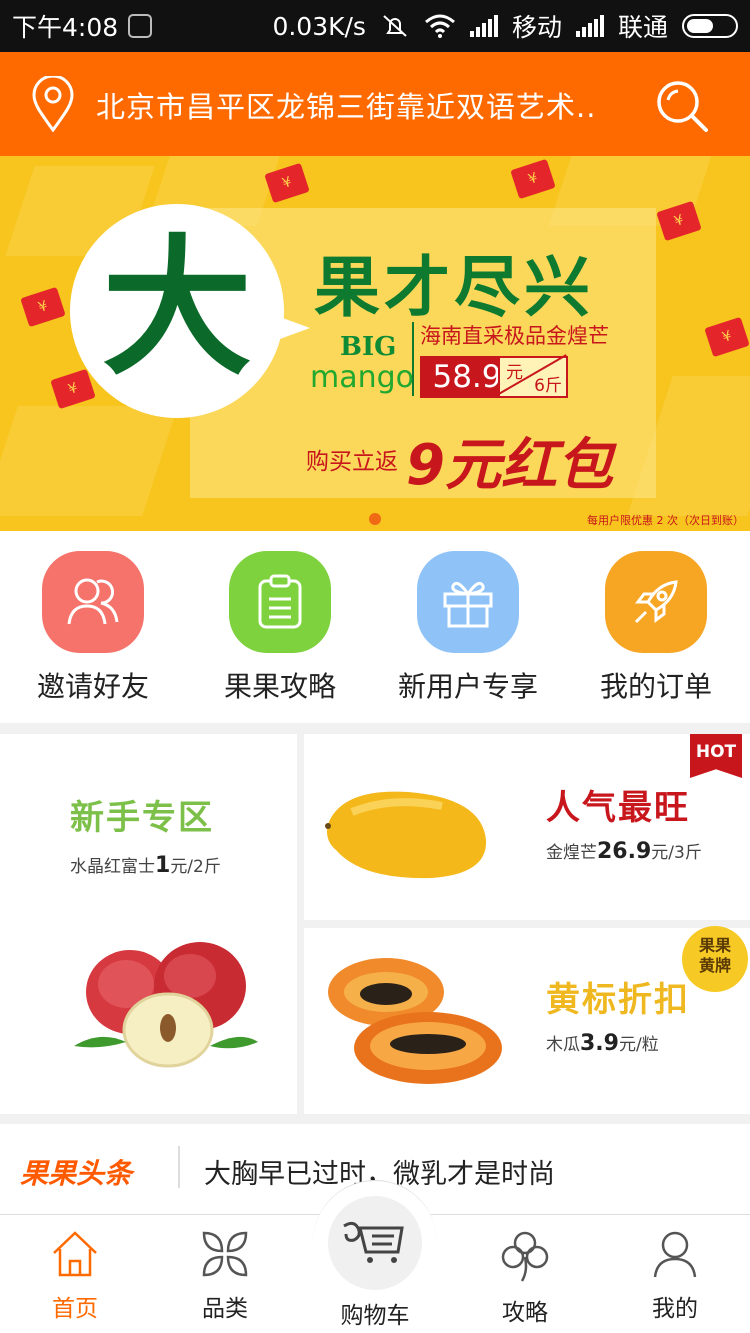  Describe the element at coordinates (665, 520) in the screenshot. I see `banner-footnote: 每用户限优惠 2 次（次日到账）` at that location.